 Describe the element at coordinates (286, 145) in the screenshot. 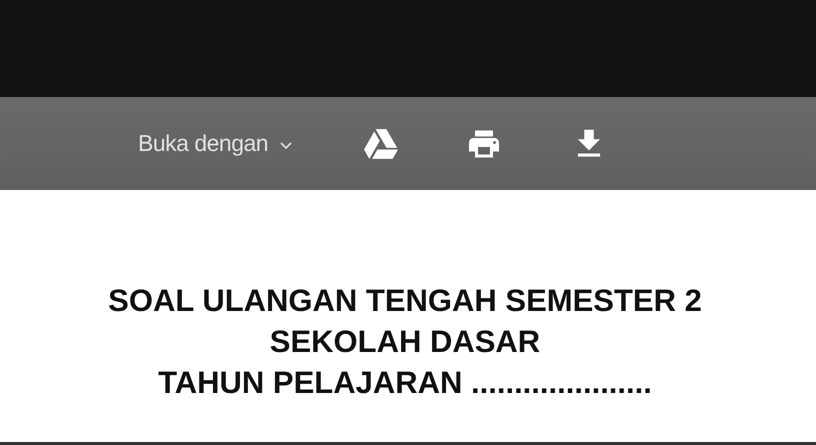

I see `caret-icon` at that location.